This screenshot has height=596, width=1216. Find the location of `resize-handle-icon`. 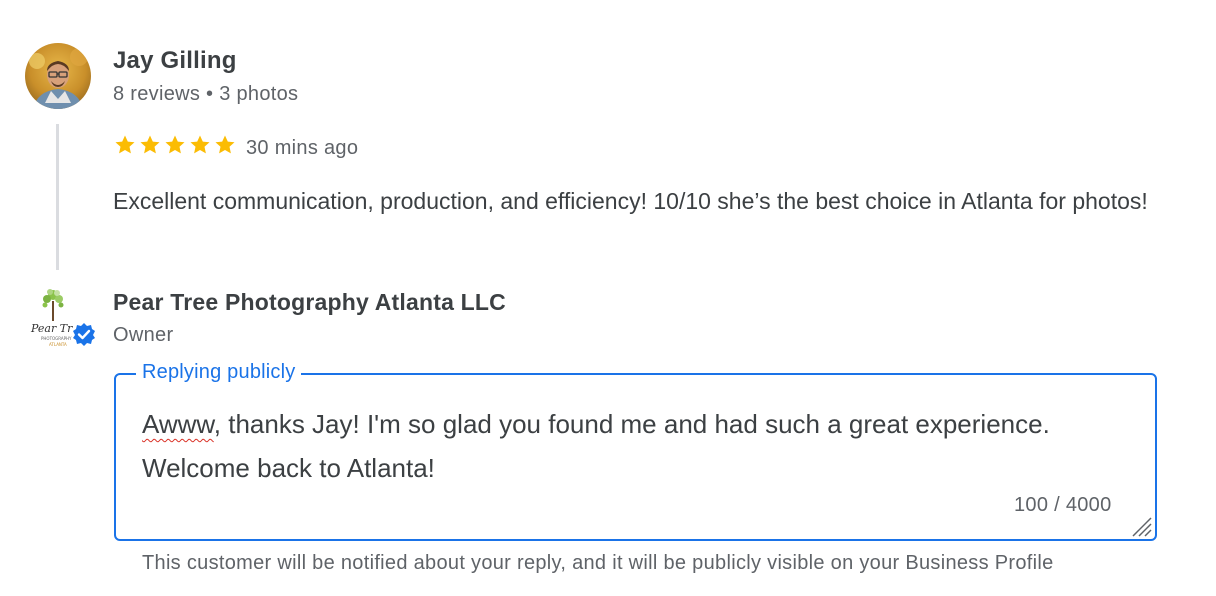

resize-handle-icon is located at coordinates (1140, 525).